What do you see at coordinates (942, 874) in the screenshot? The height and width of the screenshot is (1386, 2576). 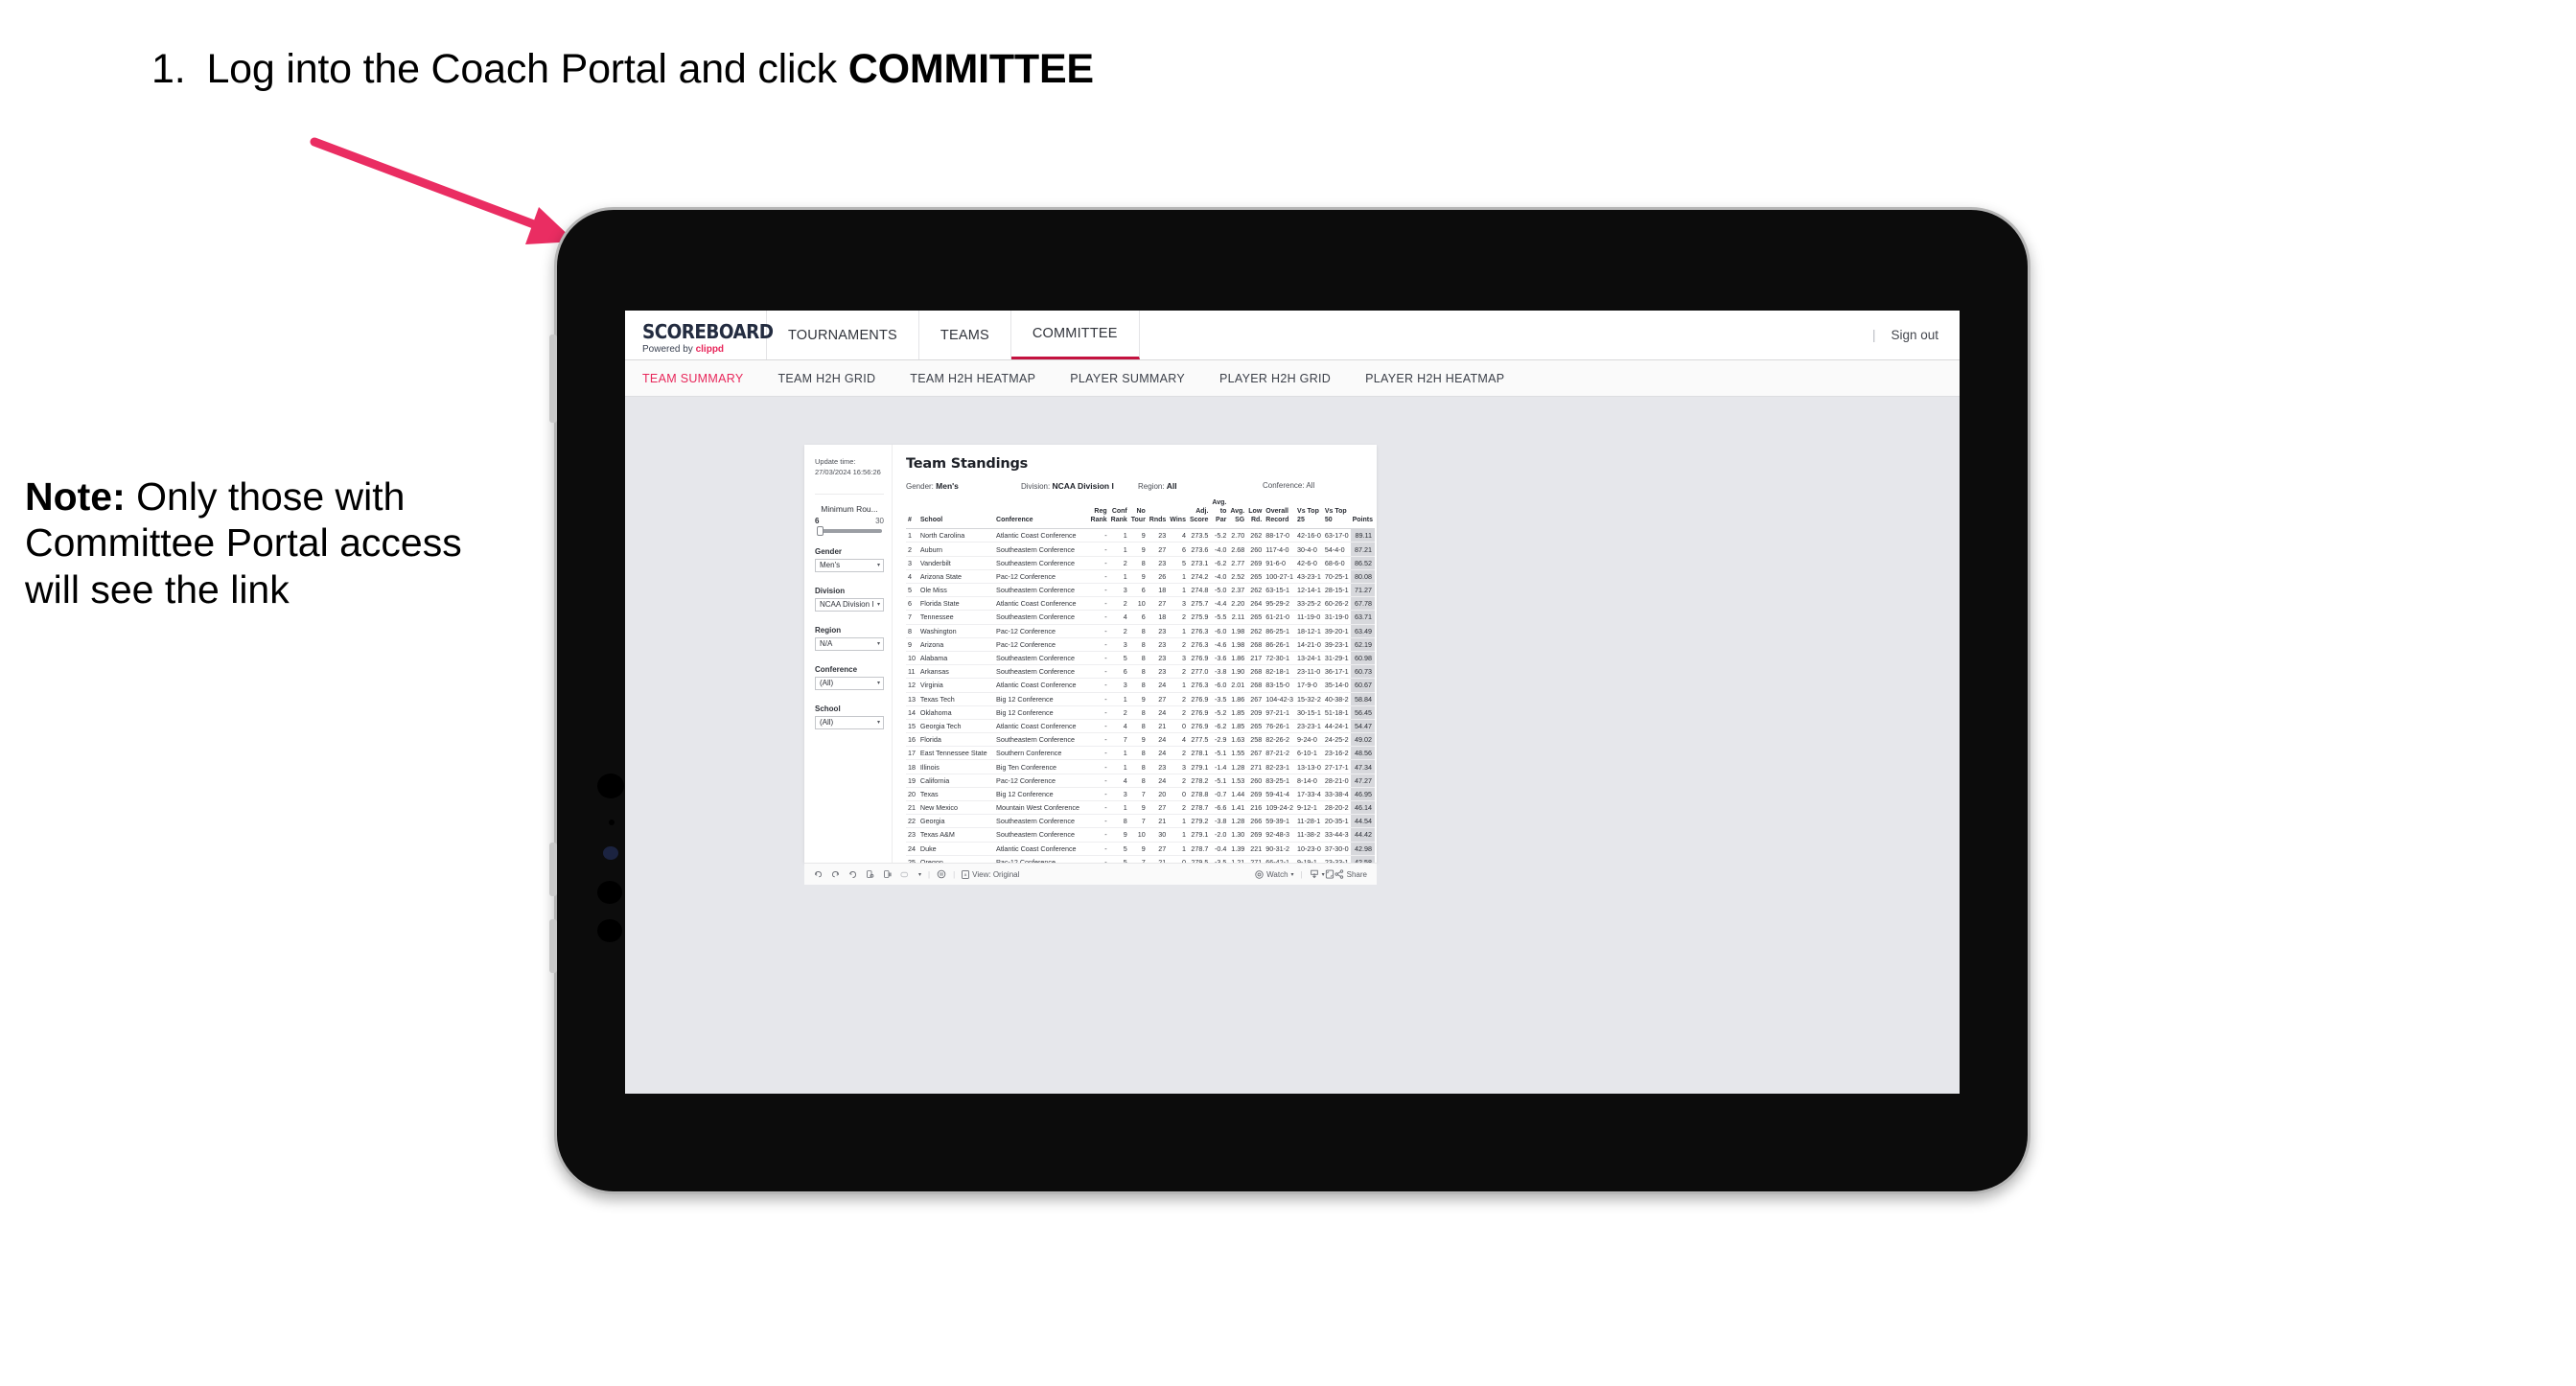 I see `pause-refresh-icon` at bounding box center [942, 874].